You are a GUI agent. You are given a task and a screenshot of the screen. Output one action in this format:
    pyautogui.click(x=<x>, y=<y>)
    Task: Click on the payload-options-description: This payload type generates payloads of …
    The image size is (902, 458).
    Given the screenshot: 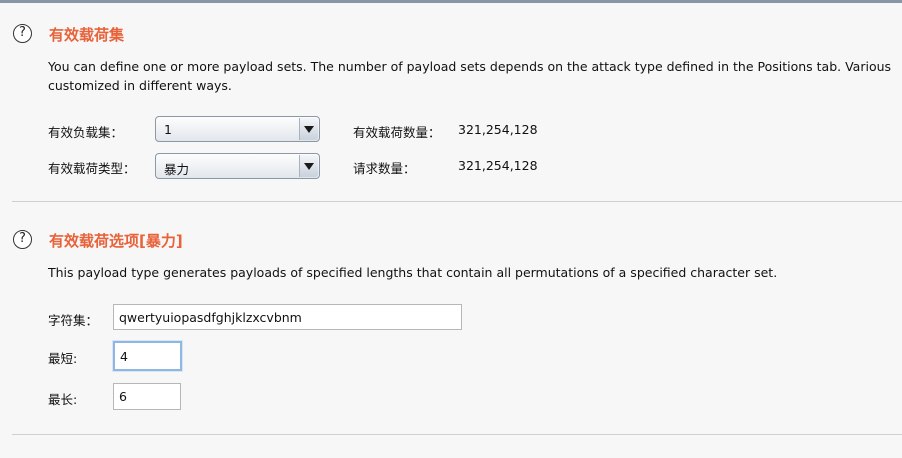 What is the action you would take?
    pyautogui.click(x=413, y=272)
    